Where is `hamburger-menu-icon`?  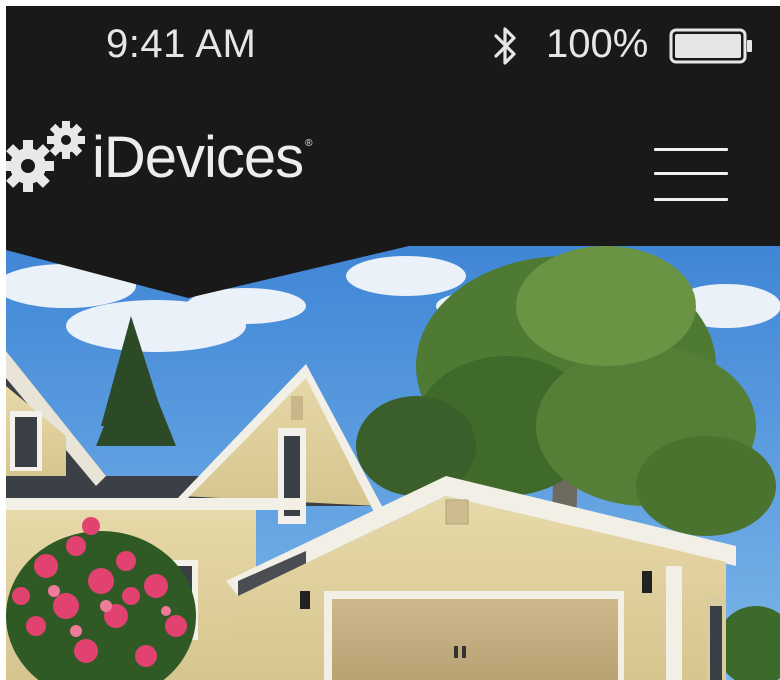
hamburger-menu-icon is located at coordinates (693, 176).